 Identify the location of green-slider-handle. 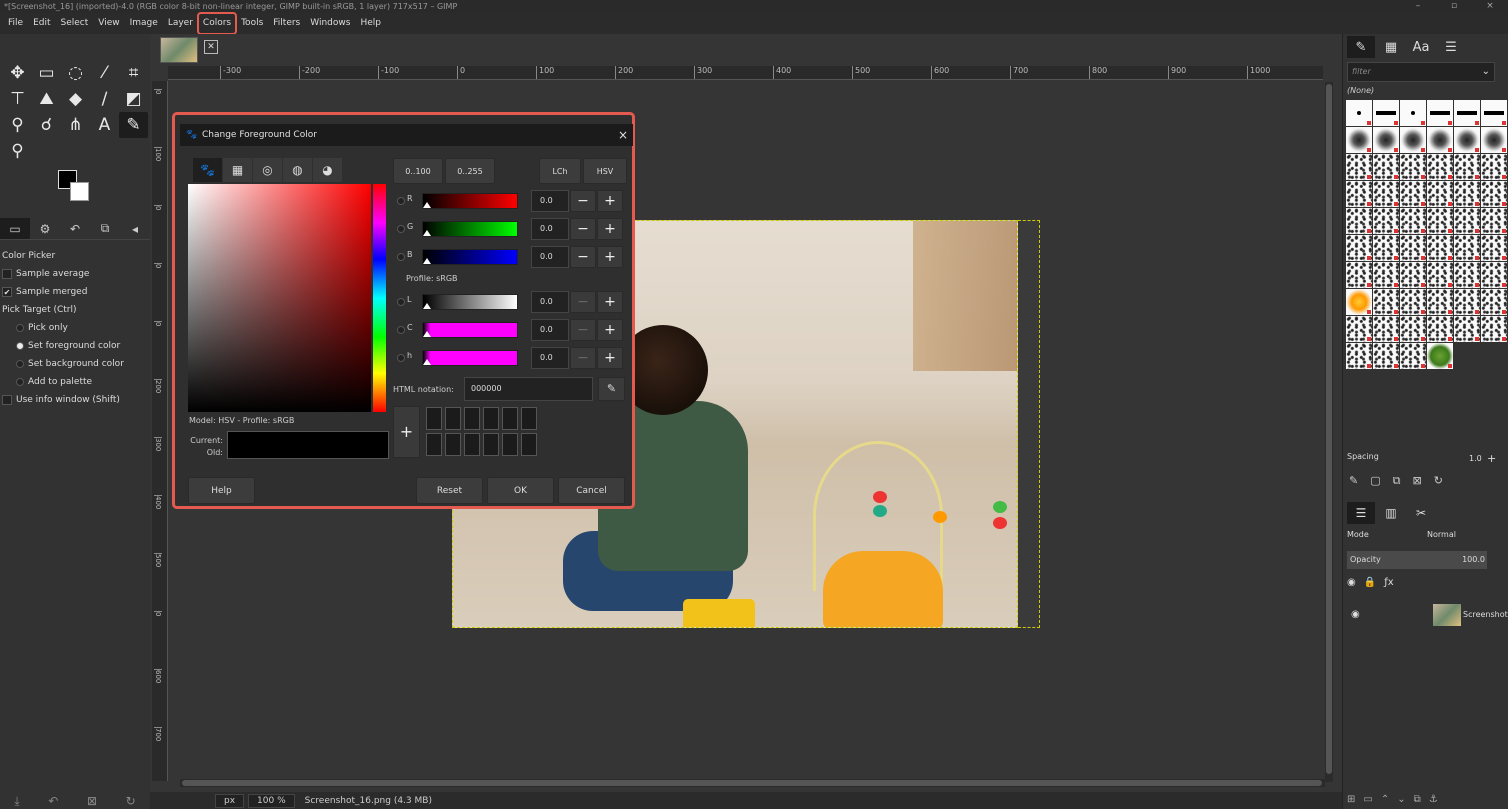
(427, 233).